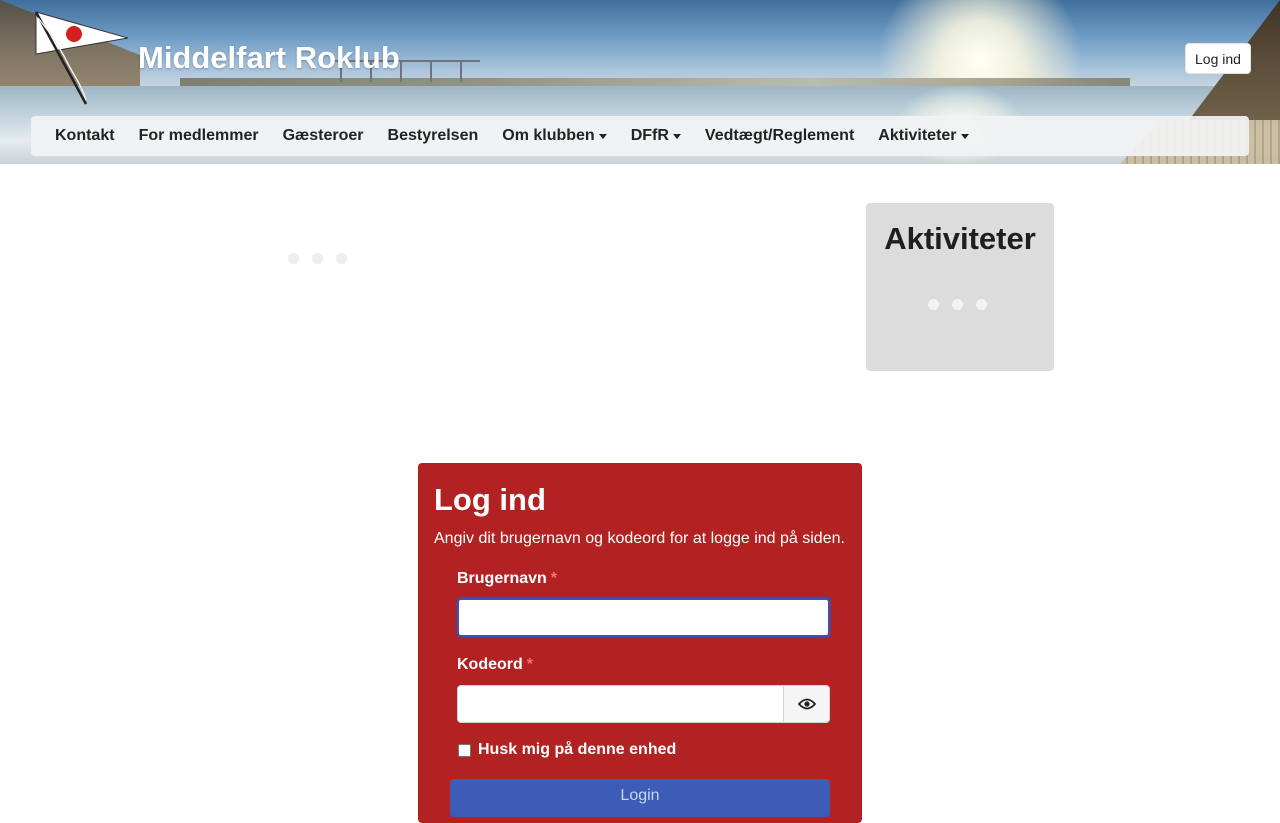  I want to click on nav-item-kontakt: Kontakt, so click(85, 136).